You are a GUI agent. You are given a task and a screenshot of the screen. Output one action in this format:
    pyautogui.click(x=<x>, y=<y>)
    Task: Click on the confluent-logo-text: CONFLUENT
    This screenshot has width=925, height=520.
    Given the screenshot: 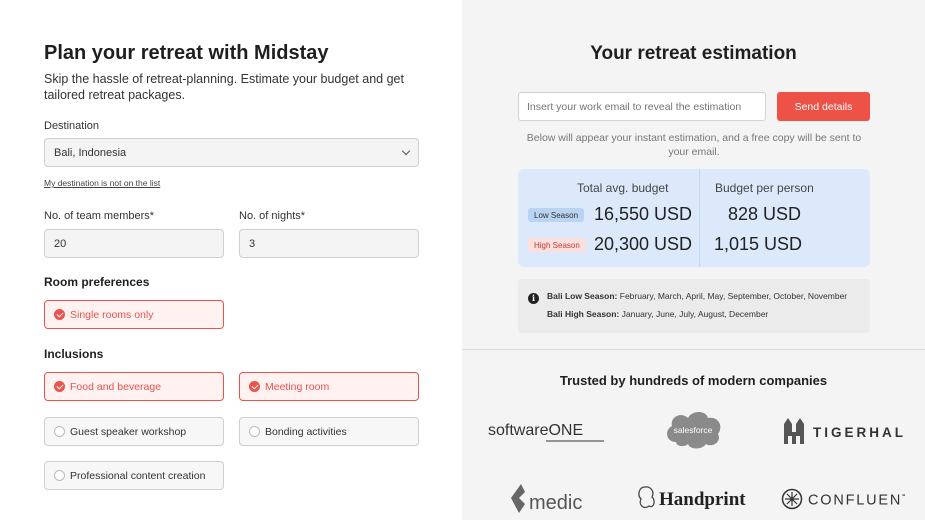 What is the action you would take?
    pyautogui.click(x=856, y=501)
    